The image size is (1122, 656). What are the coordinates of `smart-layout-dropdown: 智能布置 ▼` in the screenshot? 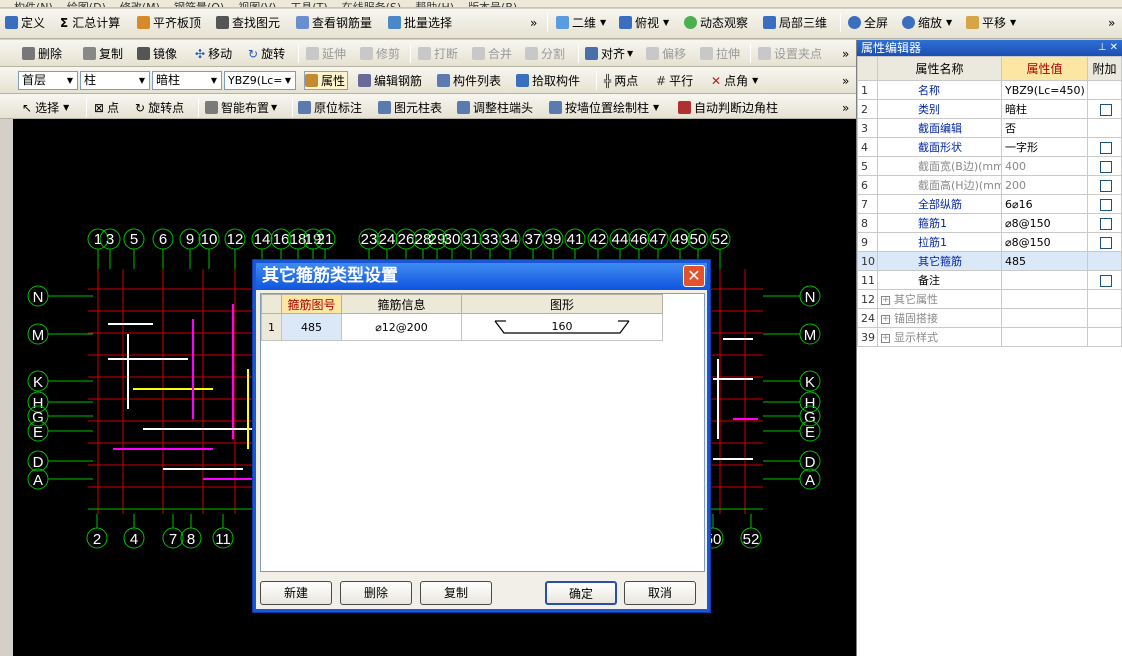 It's located at (241, 107).